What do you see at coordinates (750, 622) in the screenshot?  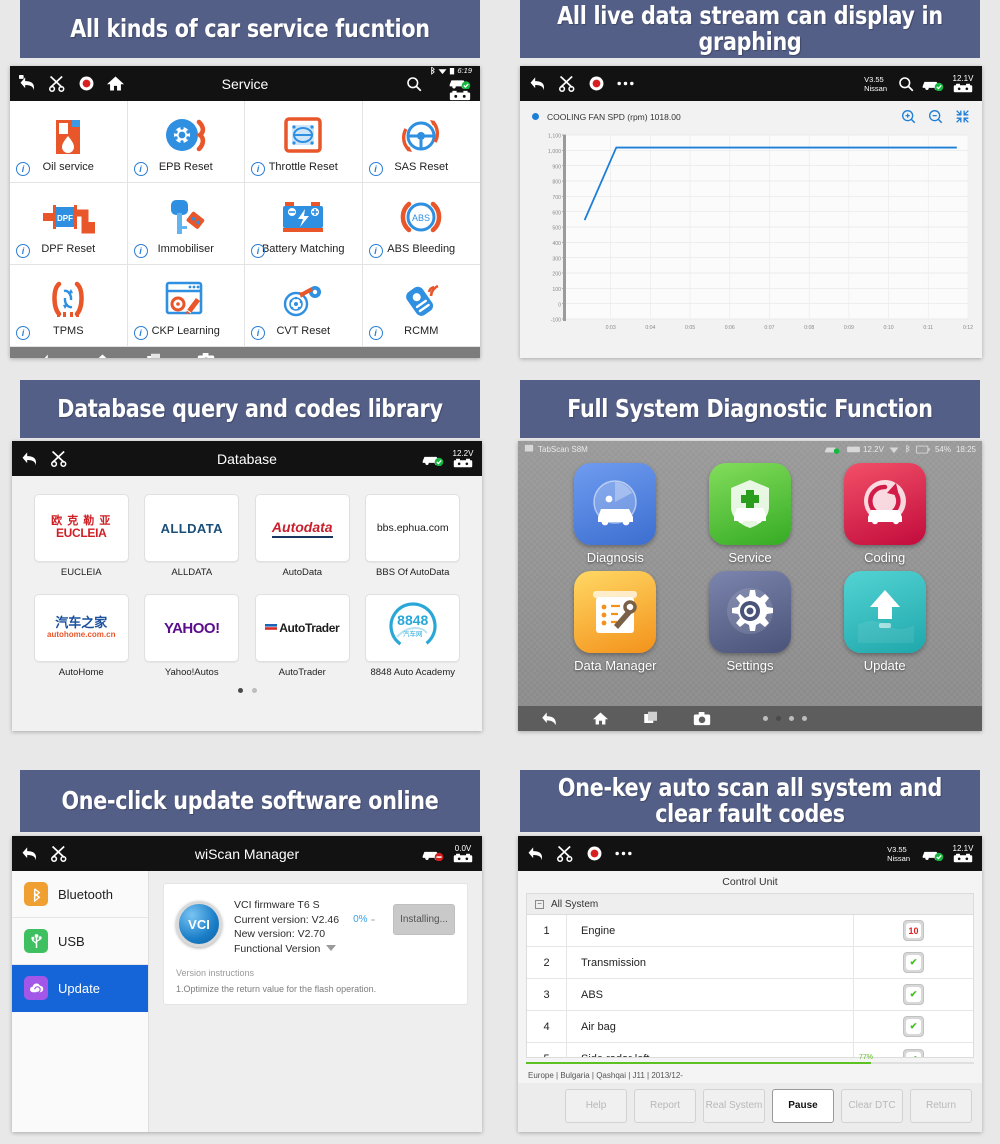 I see `app-tile-settings: Settings` at bounding box center [750, 622].